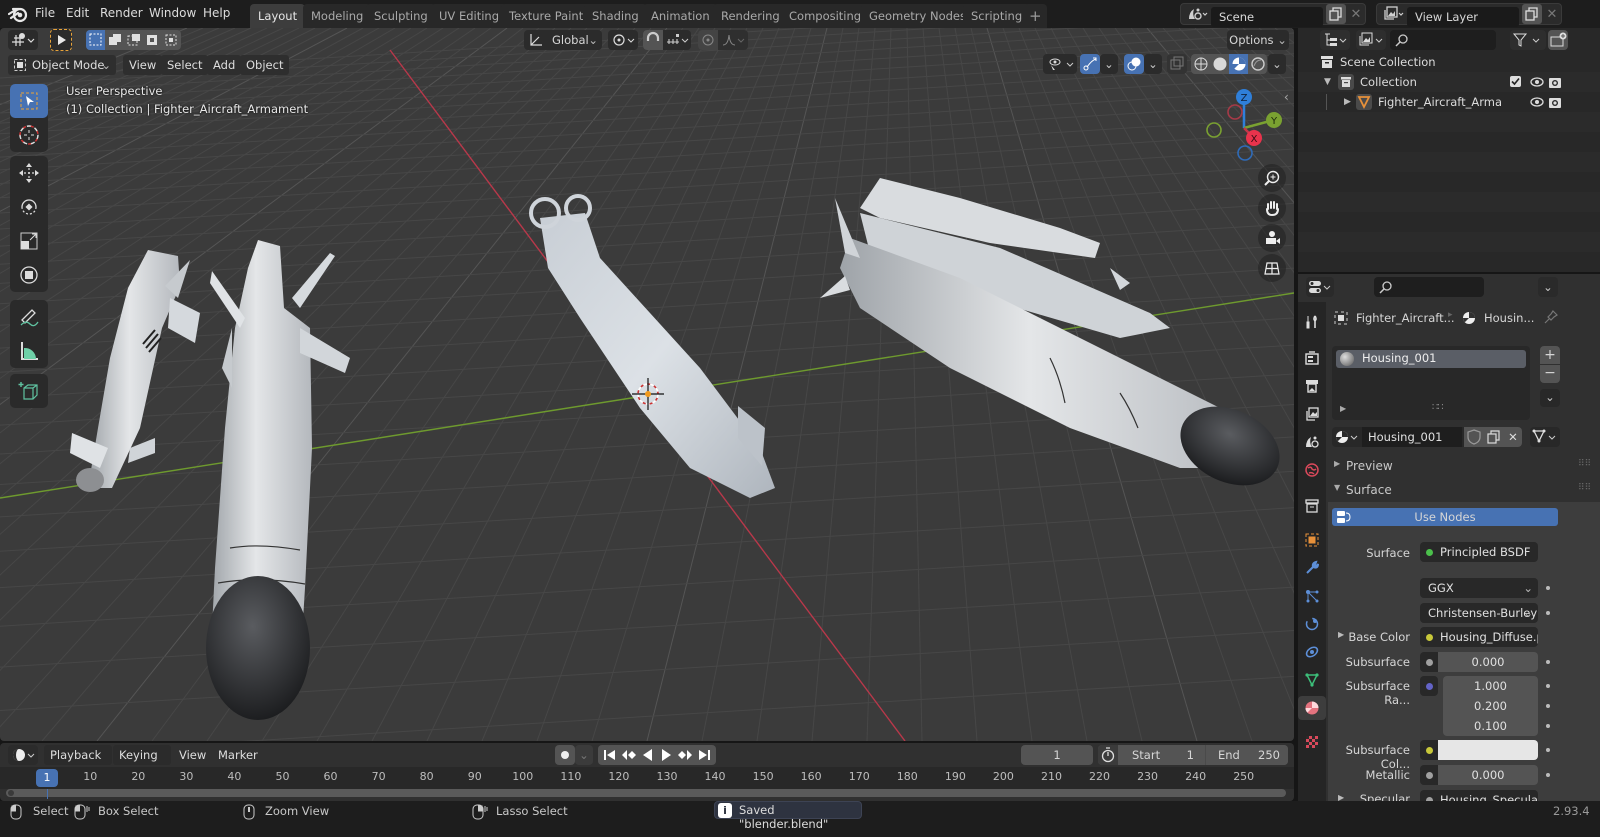 The image size is (1600, 837). What do you see at coordinates (171, 40) in the screenshot?
I see `select-intersect-icon` at bounding box center [171, 40].